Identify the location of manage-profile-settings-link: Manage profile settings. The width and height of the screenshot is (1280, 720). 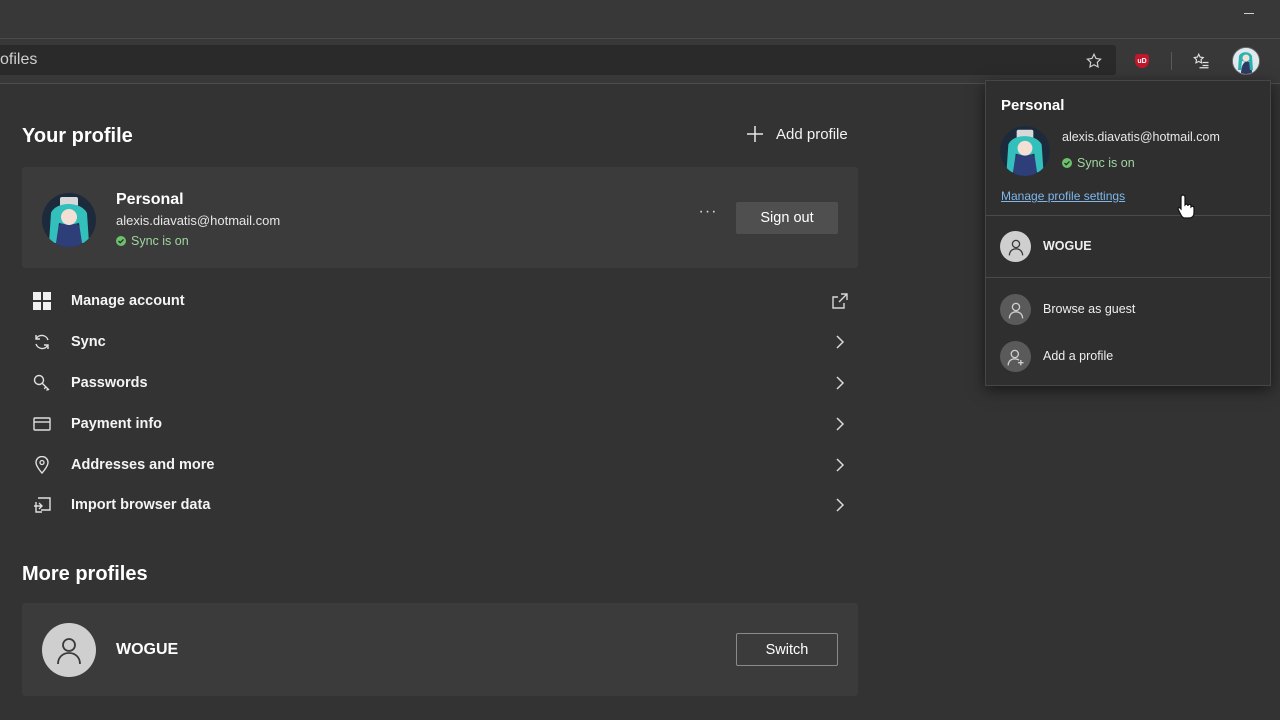
(1063, 196).